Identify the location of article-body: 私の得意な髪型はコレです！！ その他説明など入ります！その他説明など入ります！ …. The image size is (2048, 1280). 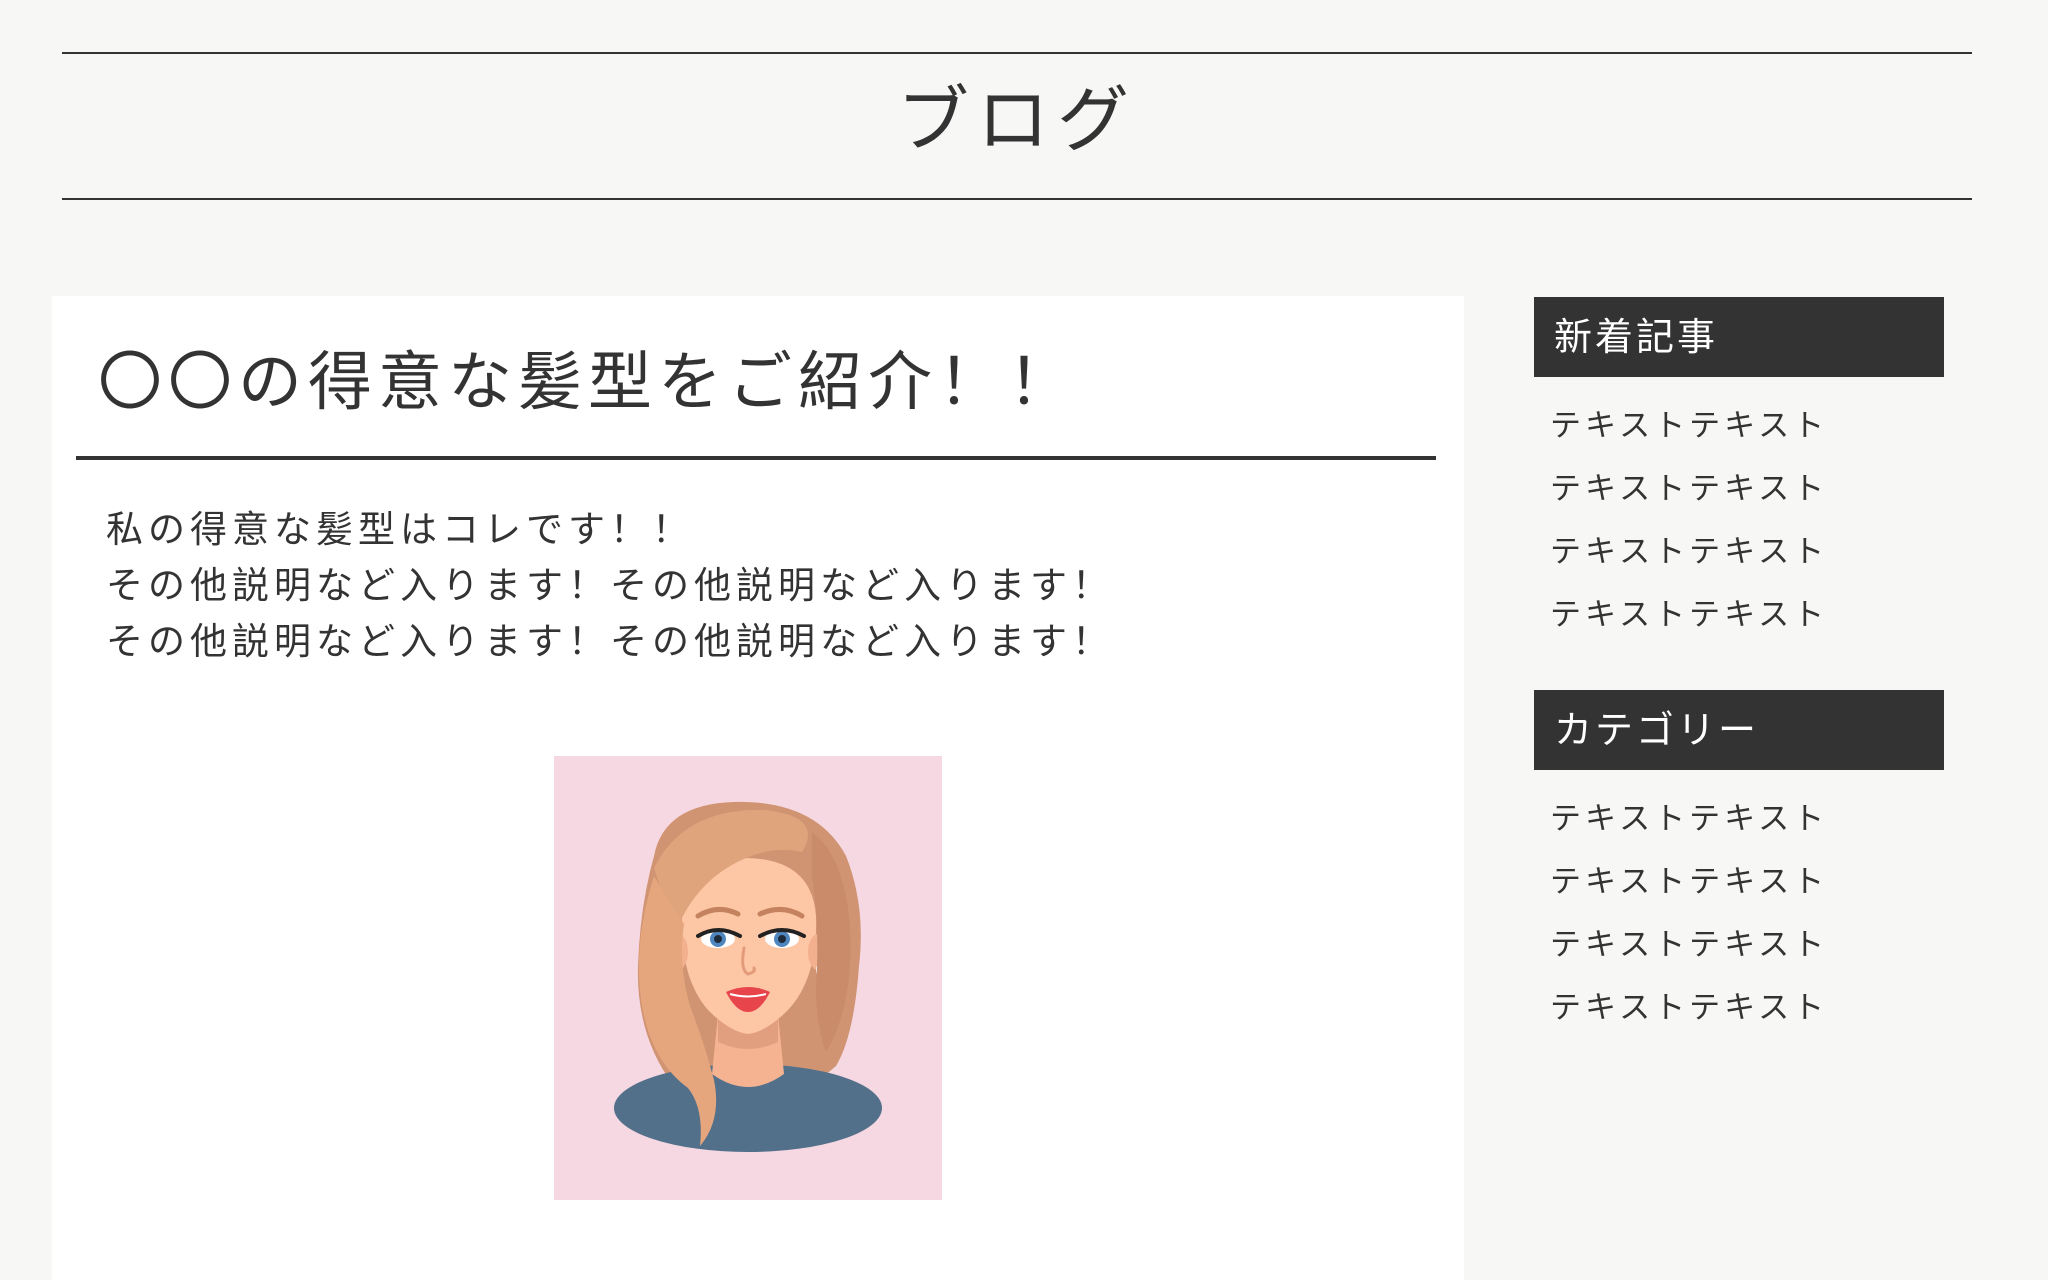
(756, 586).